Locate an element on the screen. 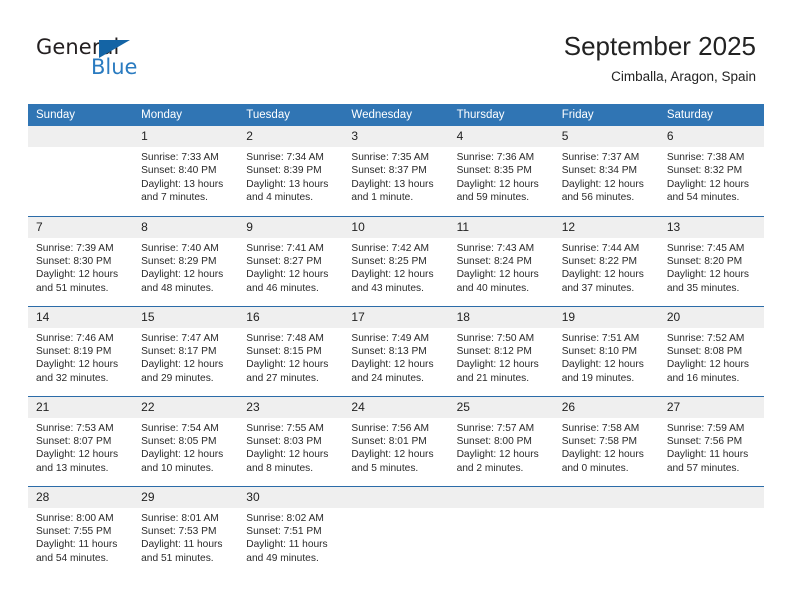 This screenshot has height=612, width=792. brand-logo: General Blue is located at coordinates (126, 63).